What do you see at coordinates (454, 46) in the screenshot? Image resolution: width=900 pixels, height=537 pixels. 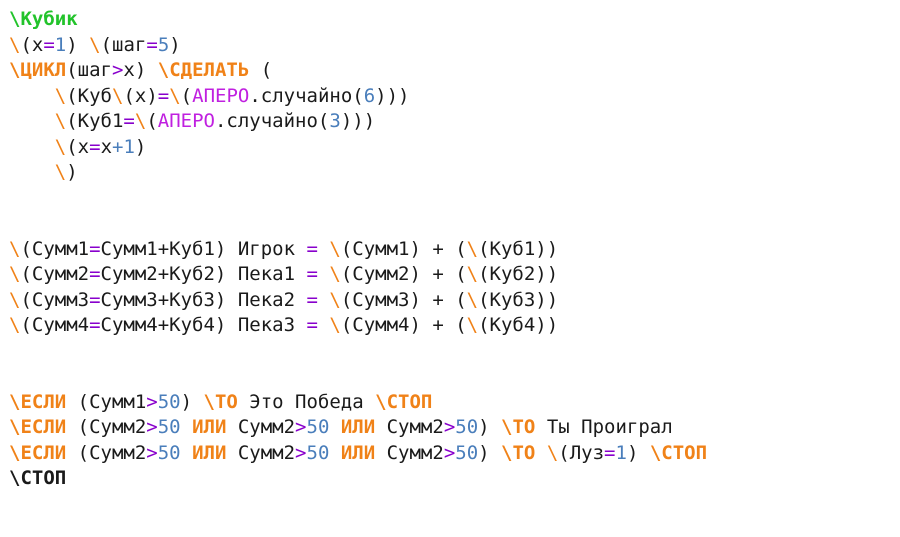 I see `code-line: \(x=1) \(шаг=5)` at bounding box center [454, 46].